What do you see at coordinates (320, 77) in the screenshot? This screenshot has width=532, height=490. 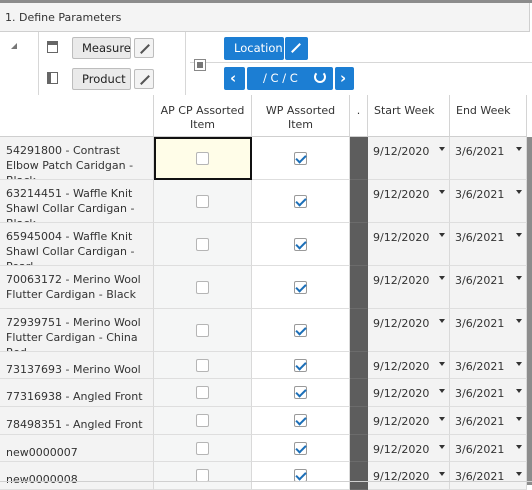 I see `reset-icon` at bounding box center [320, 77].